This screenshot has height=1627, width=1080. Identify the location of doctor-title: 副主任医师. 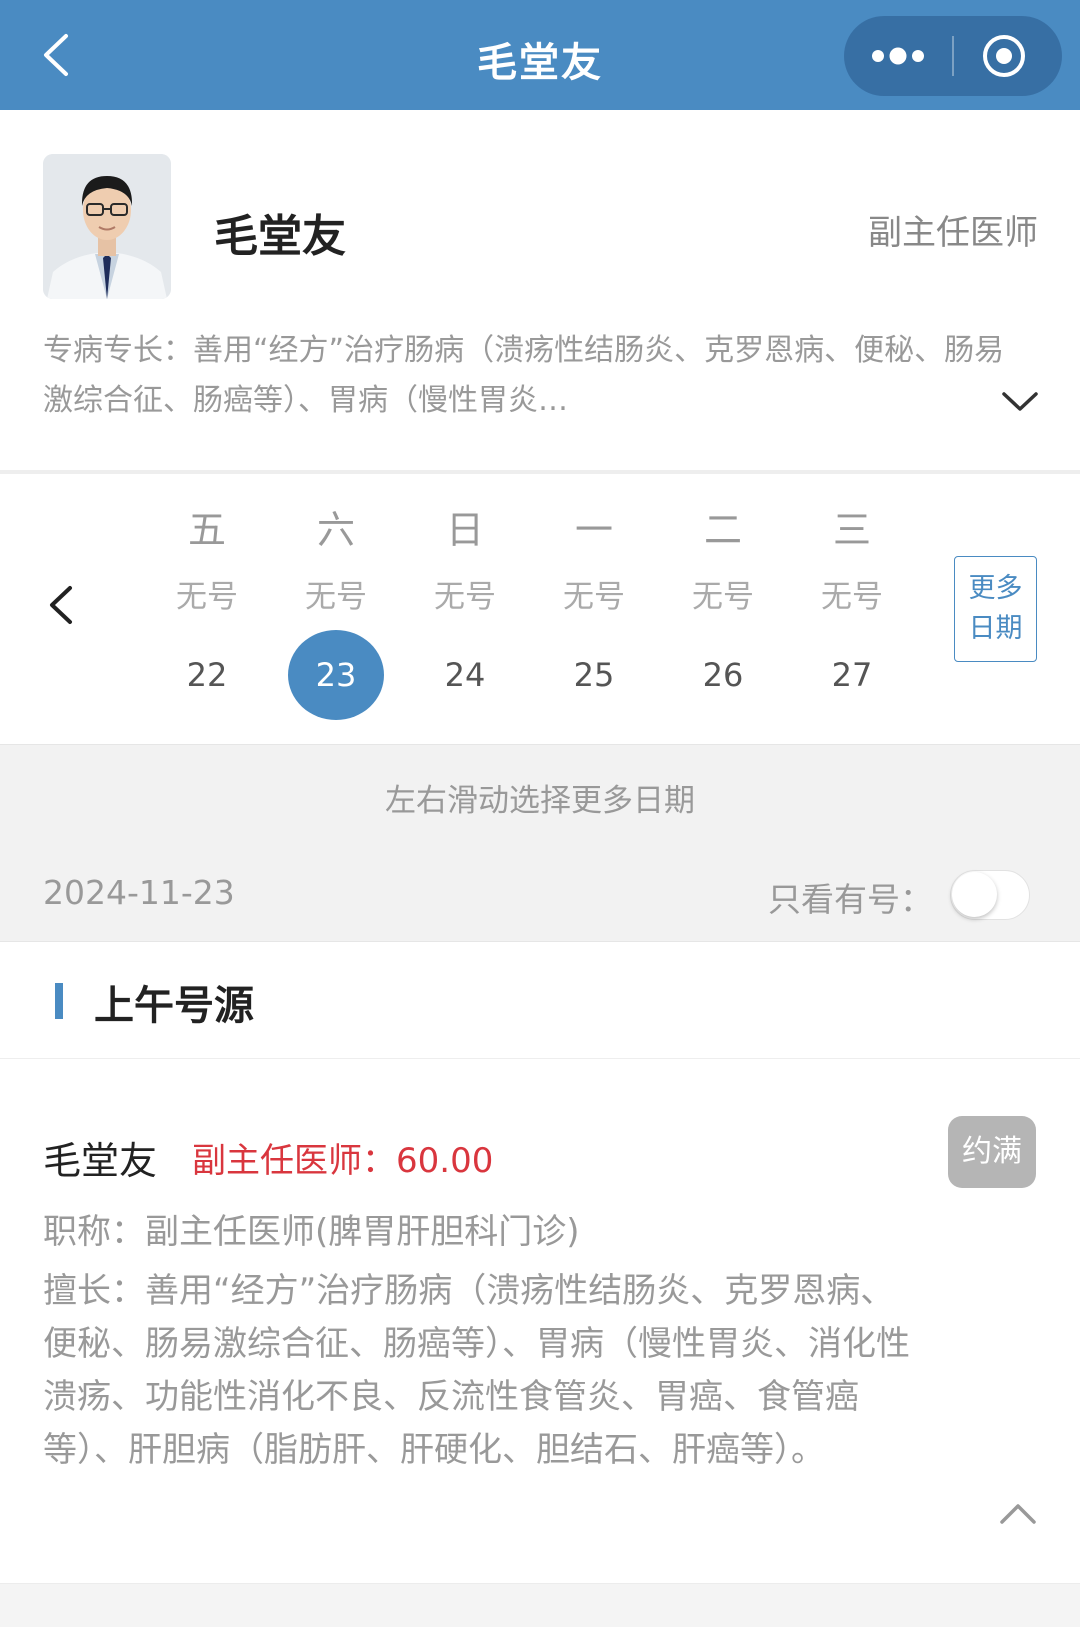
(953, 233).